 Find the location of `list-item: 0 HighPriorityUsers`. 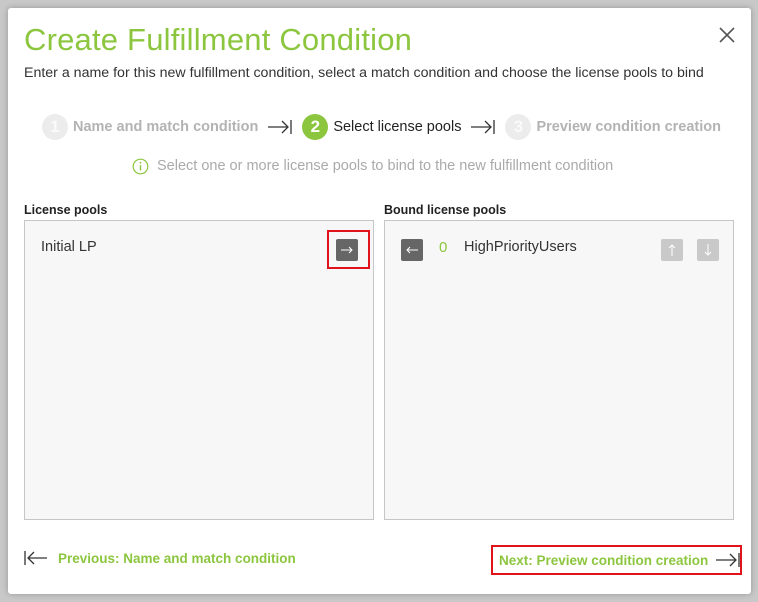

list-item: 0 HighPriorityUsers is located at coordinates (559, 248).